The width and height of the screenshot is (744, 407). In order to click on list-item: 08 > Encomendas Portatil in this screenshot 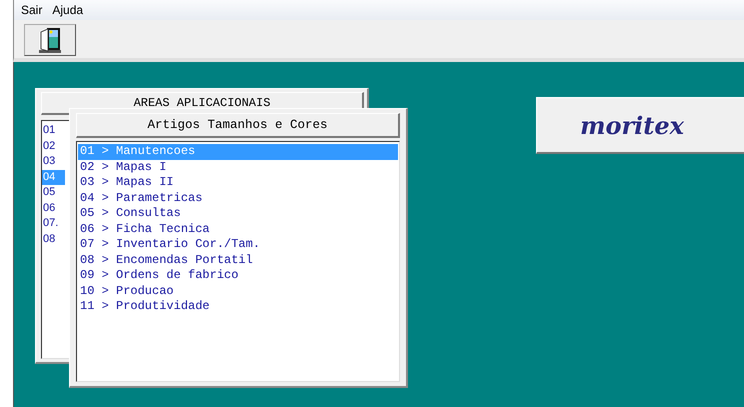, I will do `click(238, 260)`.